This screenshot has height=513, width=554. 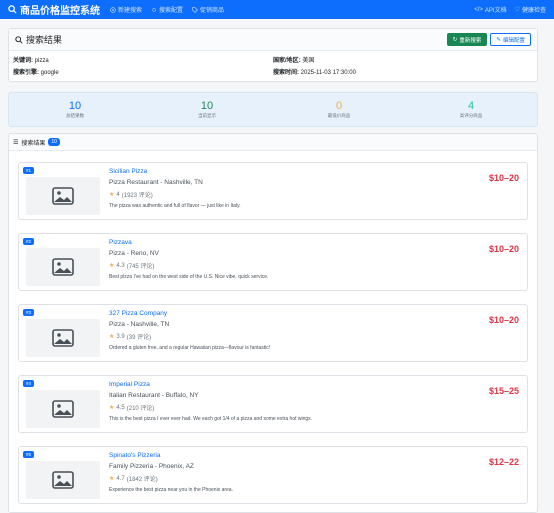 I want to click on result-name-link: Imperial Pizza, so click(x=289, y=384).